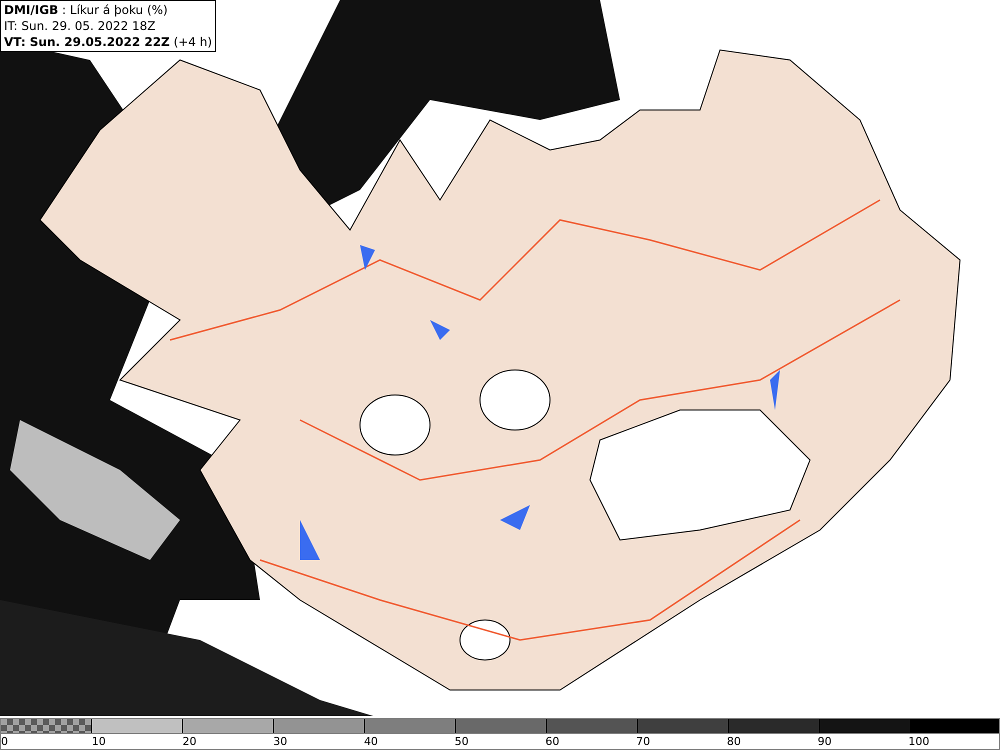 The width and height of the screenshot is (1000, 750). I want to click on title-line: IT: Sun. 29. 05. 2022 18Z, so click(80, 26).